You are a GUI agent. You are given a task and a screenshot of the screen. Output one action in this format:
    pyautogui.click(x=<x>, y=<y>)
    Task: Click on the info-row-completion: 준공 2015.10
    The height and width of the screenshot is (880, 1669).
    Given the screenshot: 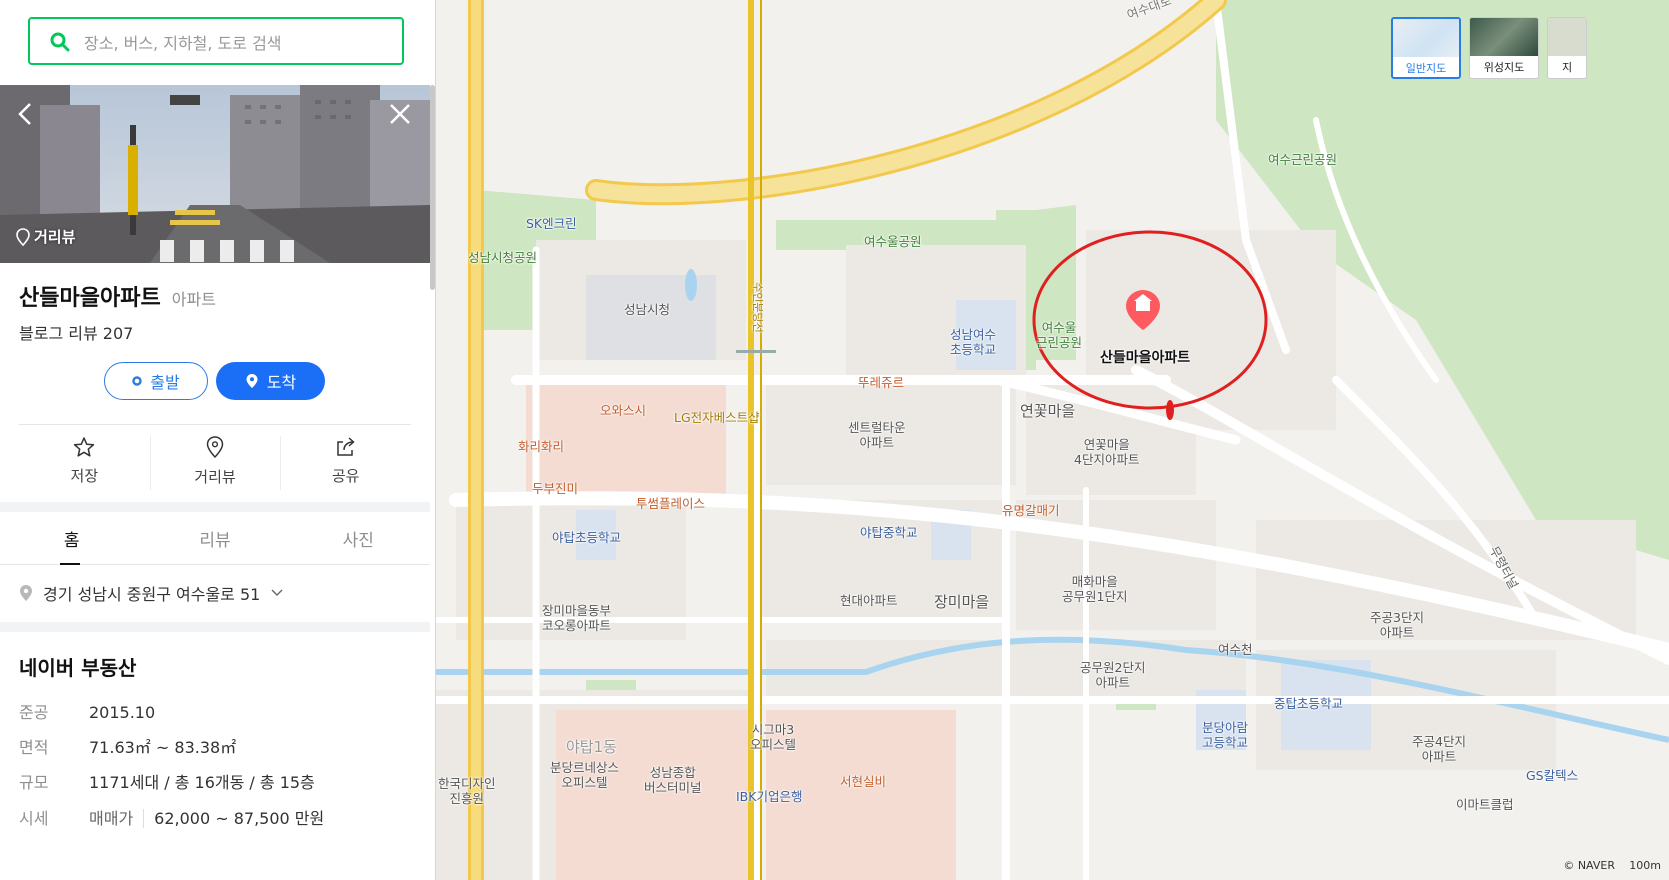 What is the action you would take?
    pyautogui.click(x=87, y=711)
    